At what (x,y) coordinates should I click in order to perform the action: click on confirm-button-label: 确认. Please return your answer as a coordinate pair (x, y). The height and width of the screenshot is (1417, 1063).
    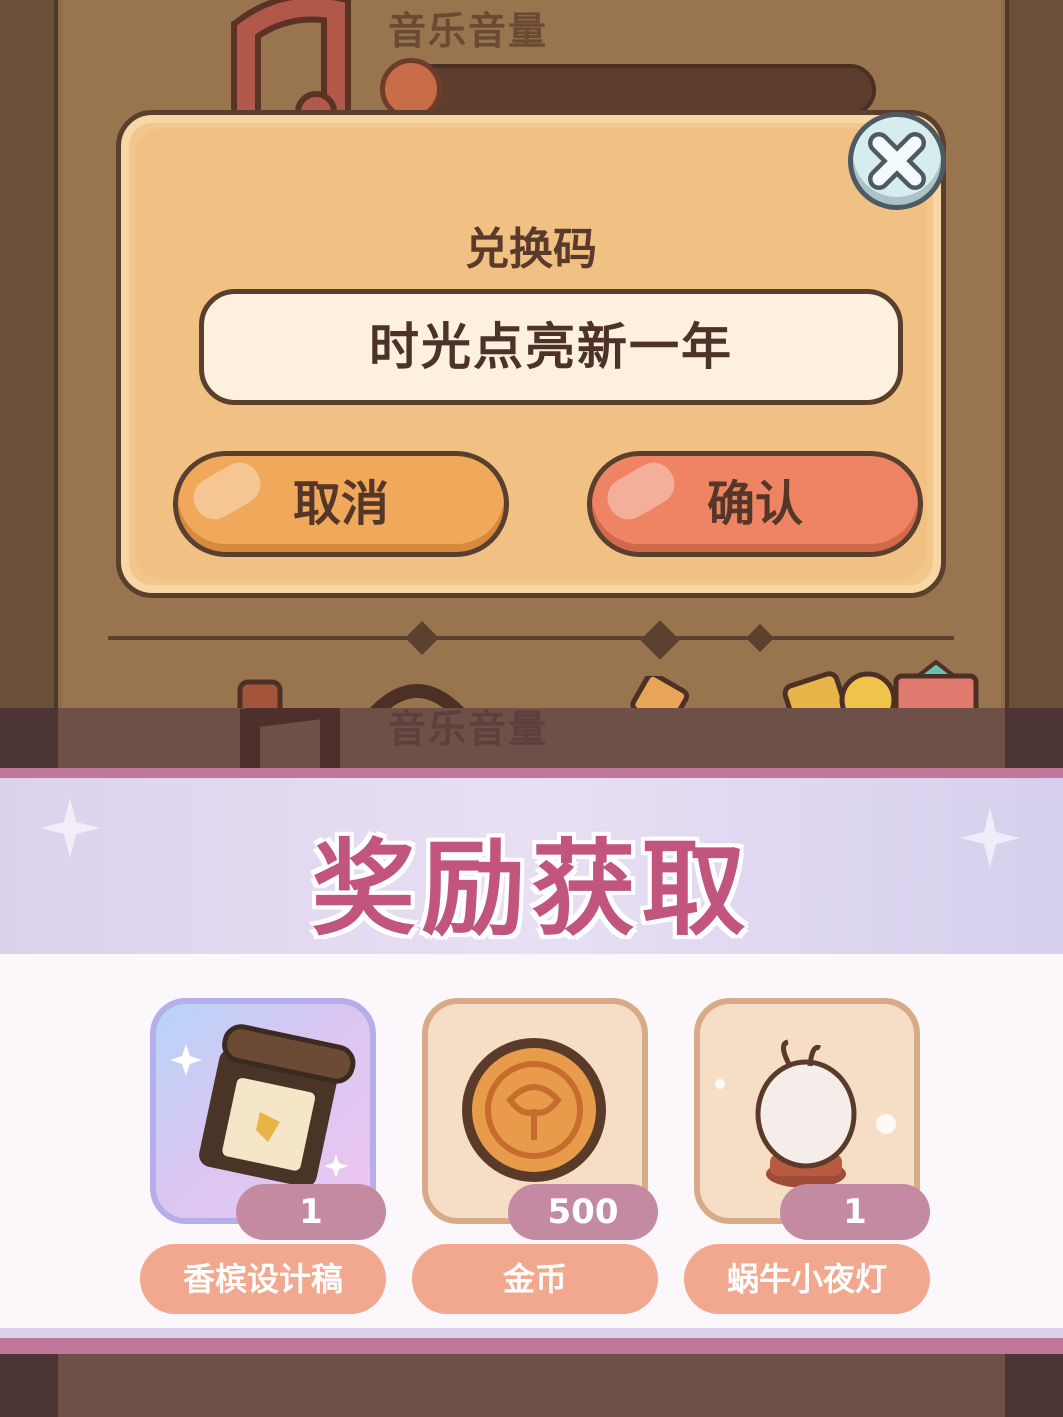
    Looking at the image, I should click on (754, 504).